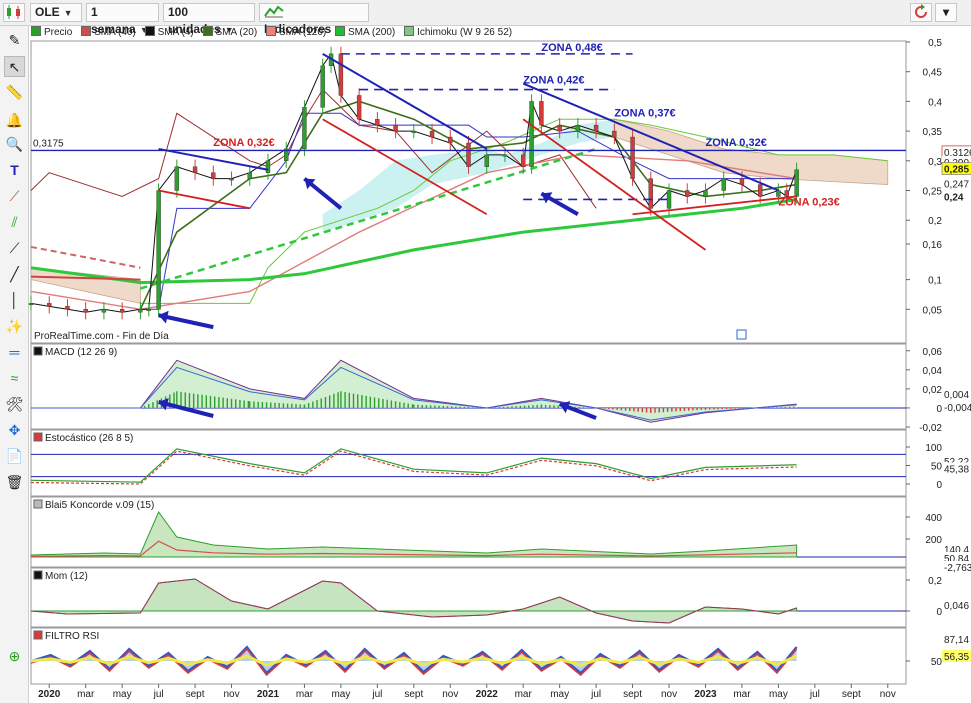 This screenshot has height=703, width=971. I want to click on y-tick-label: -0,02, so click(930, 428).